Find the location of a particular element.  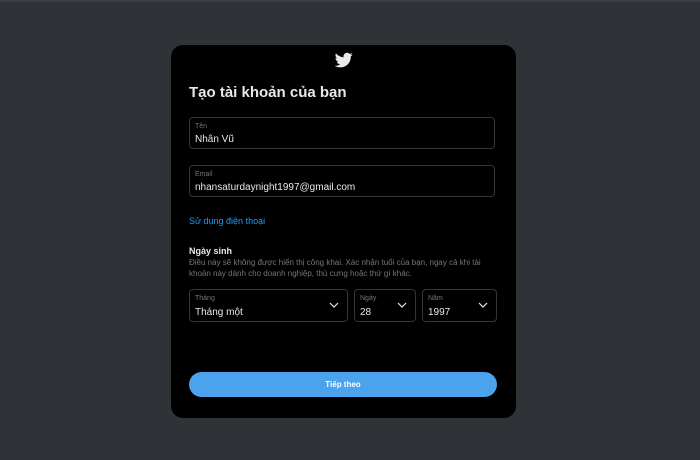

next-button: Tiếp theo is located at coordinates (343, 384).